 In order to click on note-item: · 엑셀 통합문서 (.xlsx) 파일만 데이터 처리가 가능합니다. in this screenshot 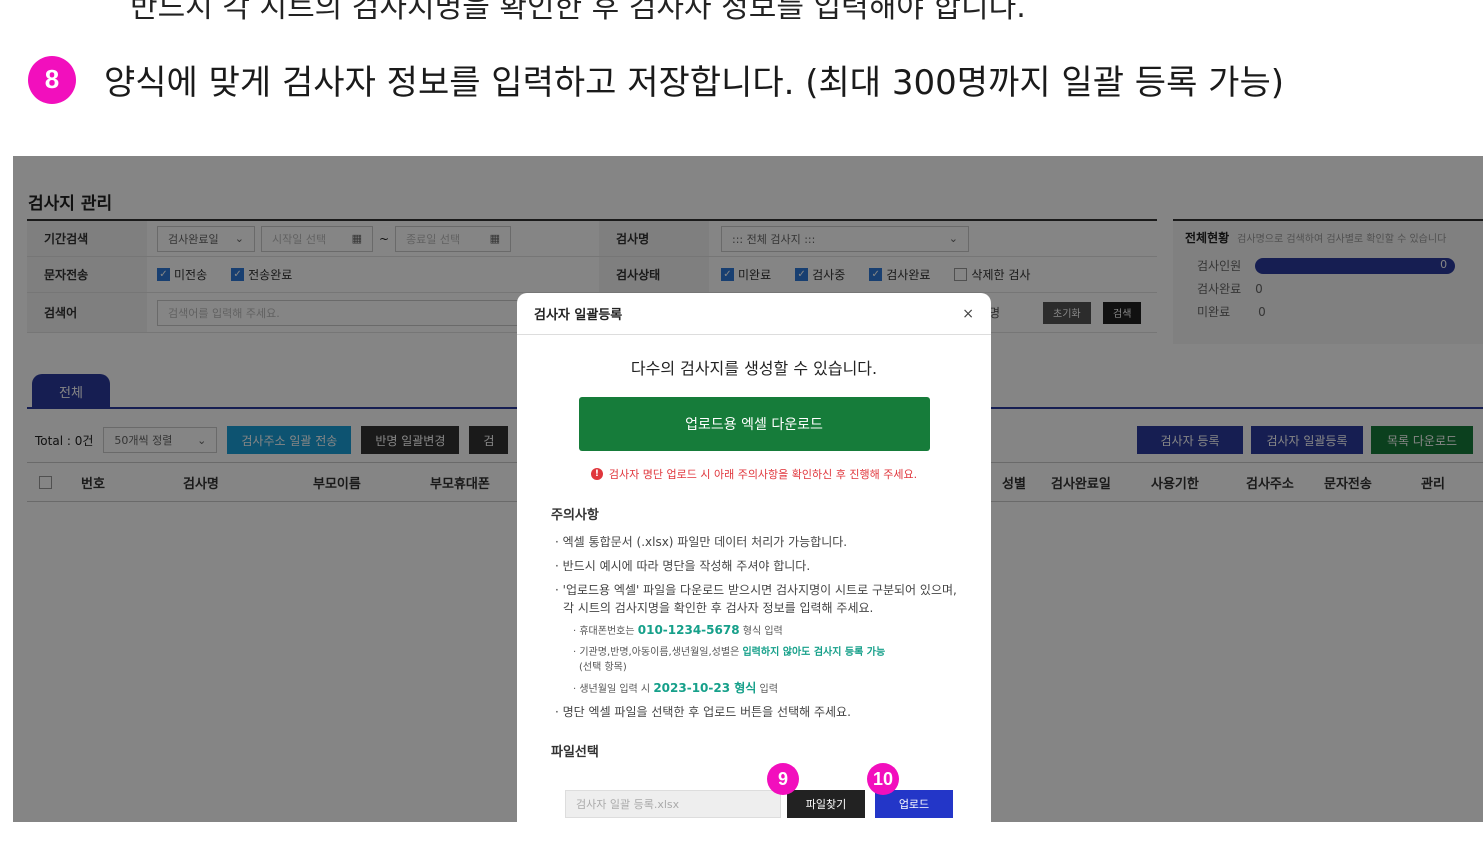, I will do `click(701, 542)`.